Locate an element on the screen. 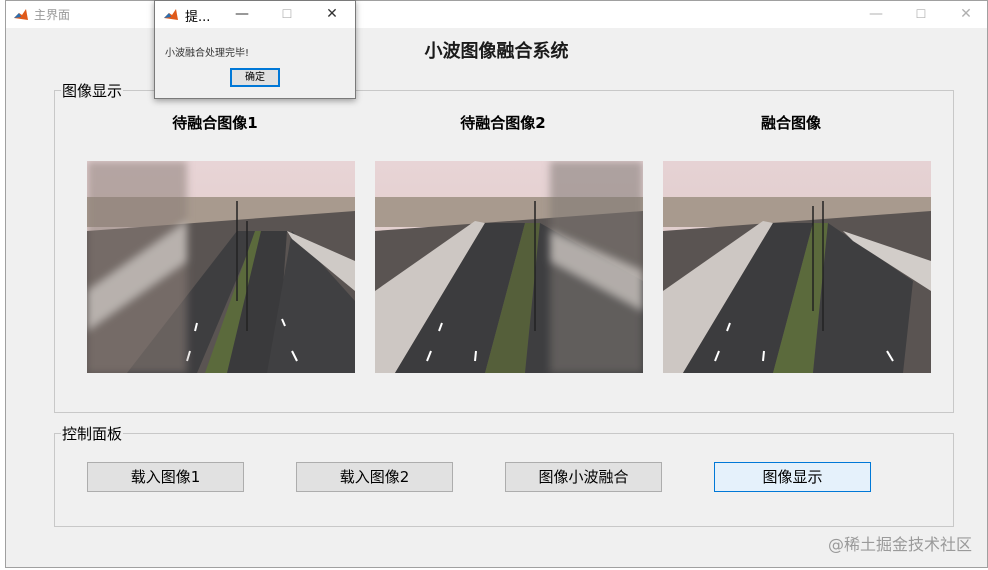  highway-photo-fused is located at coordinates (797, 267).